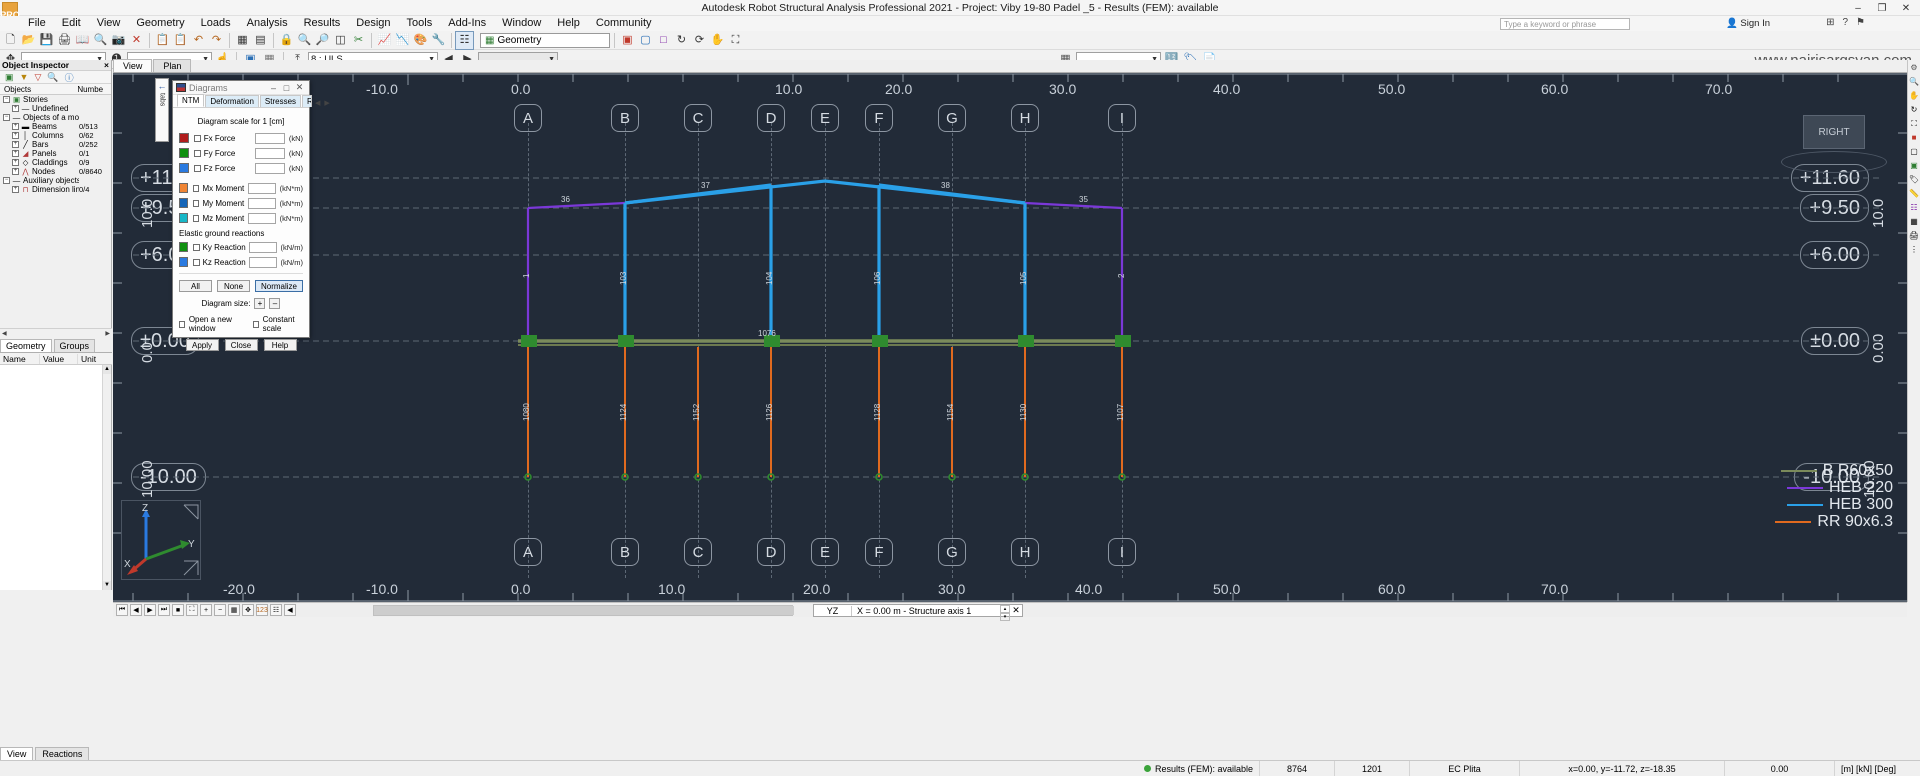 The height and width of the screenshot is (776, 1920). I want to click on menu-view: View, so click(109, 23).